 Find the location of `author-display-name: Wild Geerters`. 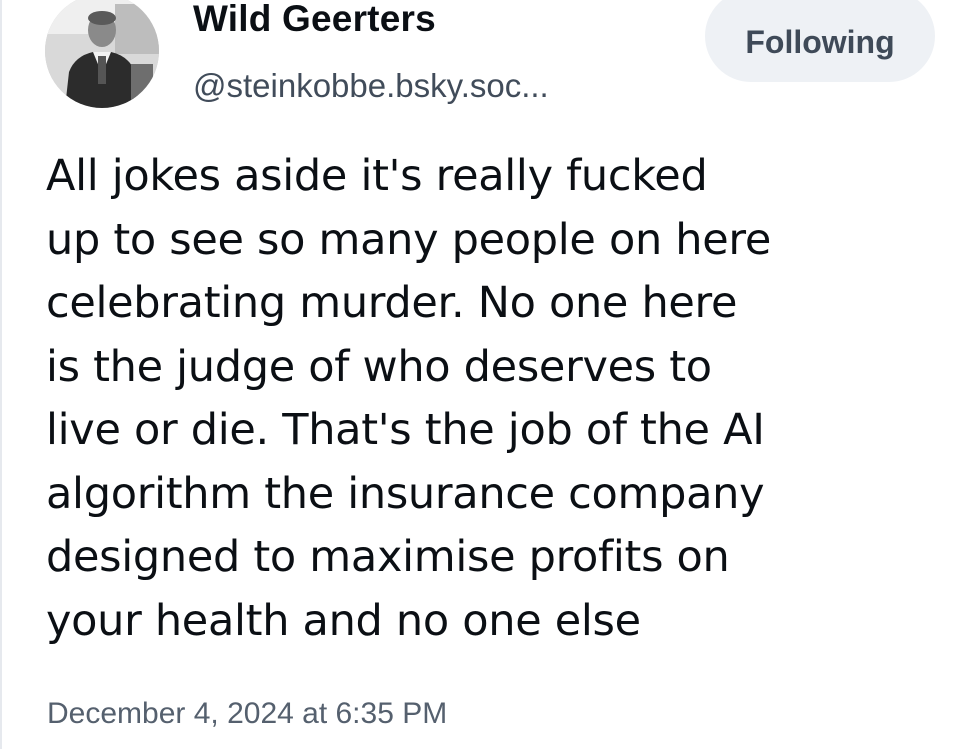

author-display-name: Wild Geerters is located at coordinates (314, 20).